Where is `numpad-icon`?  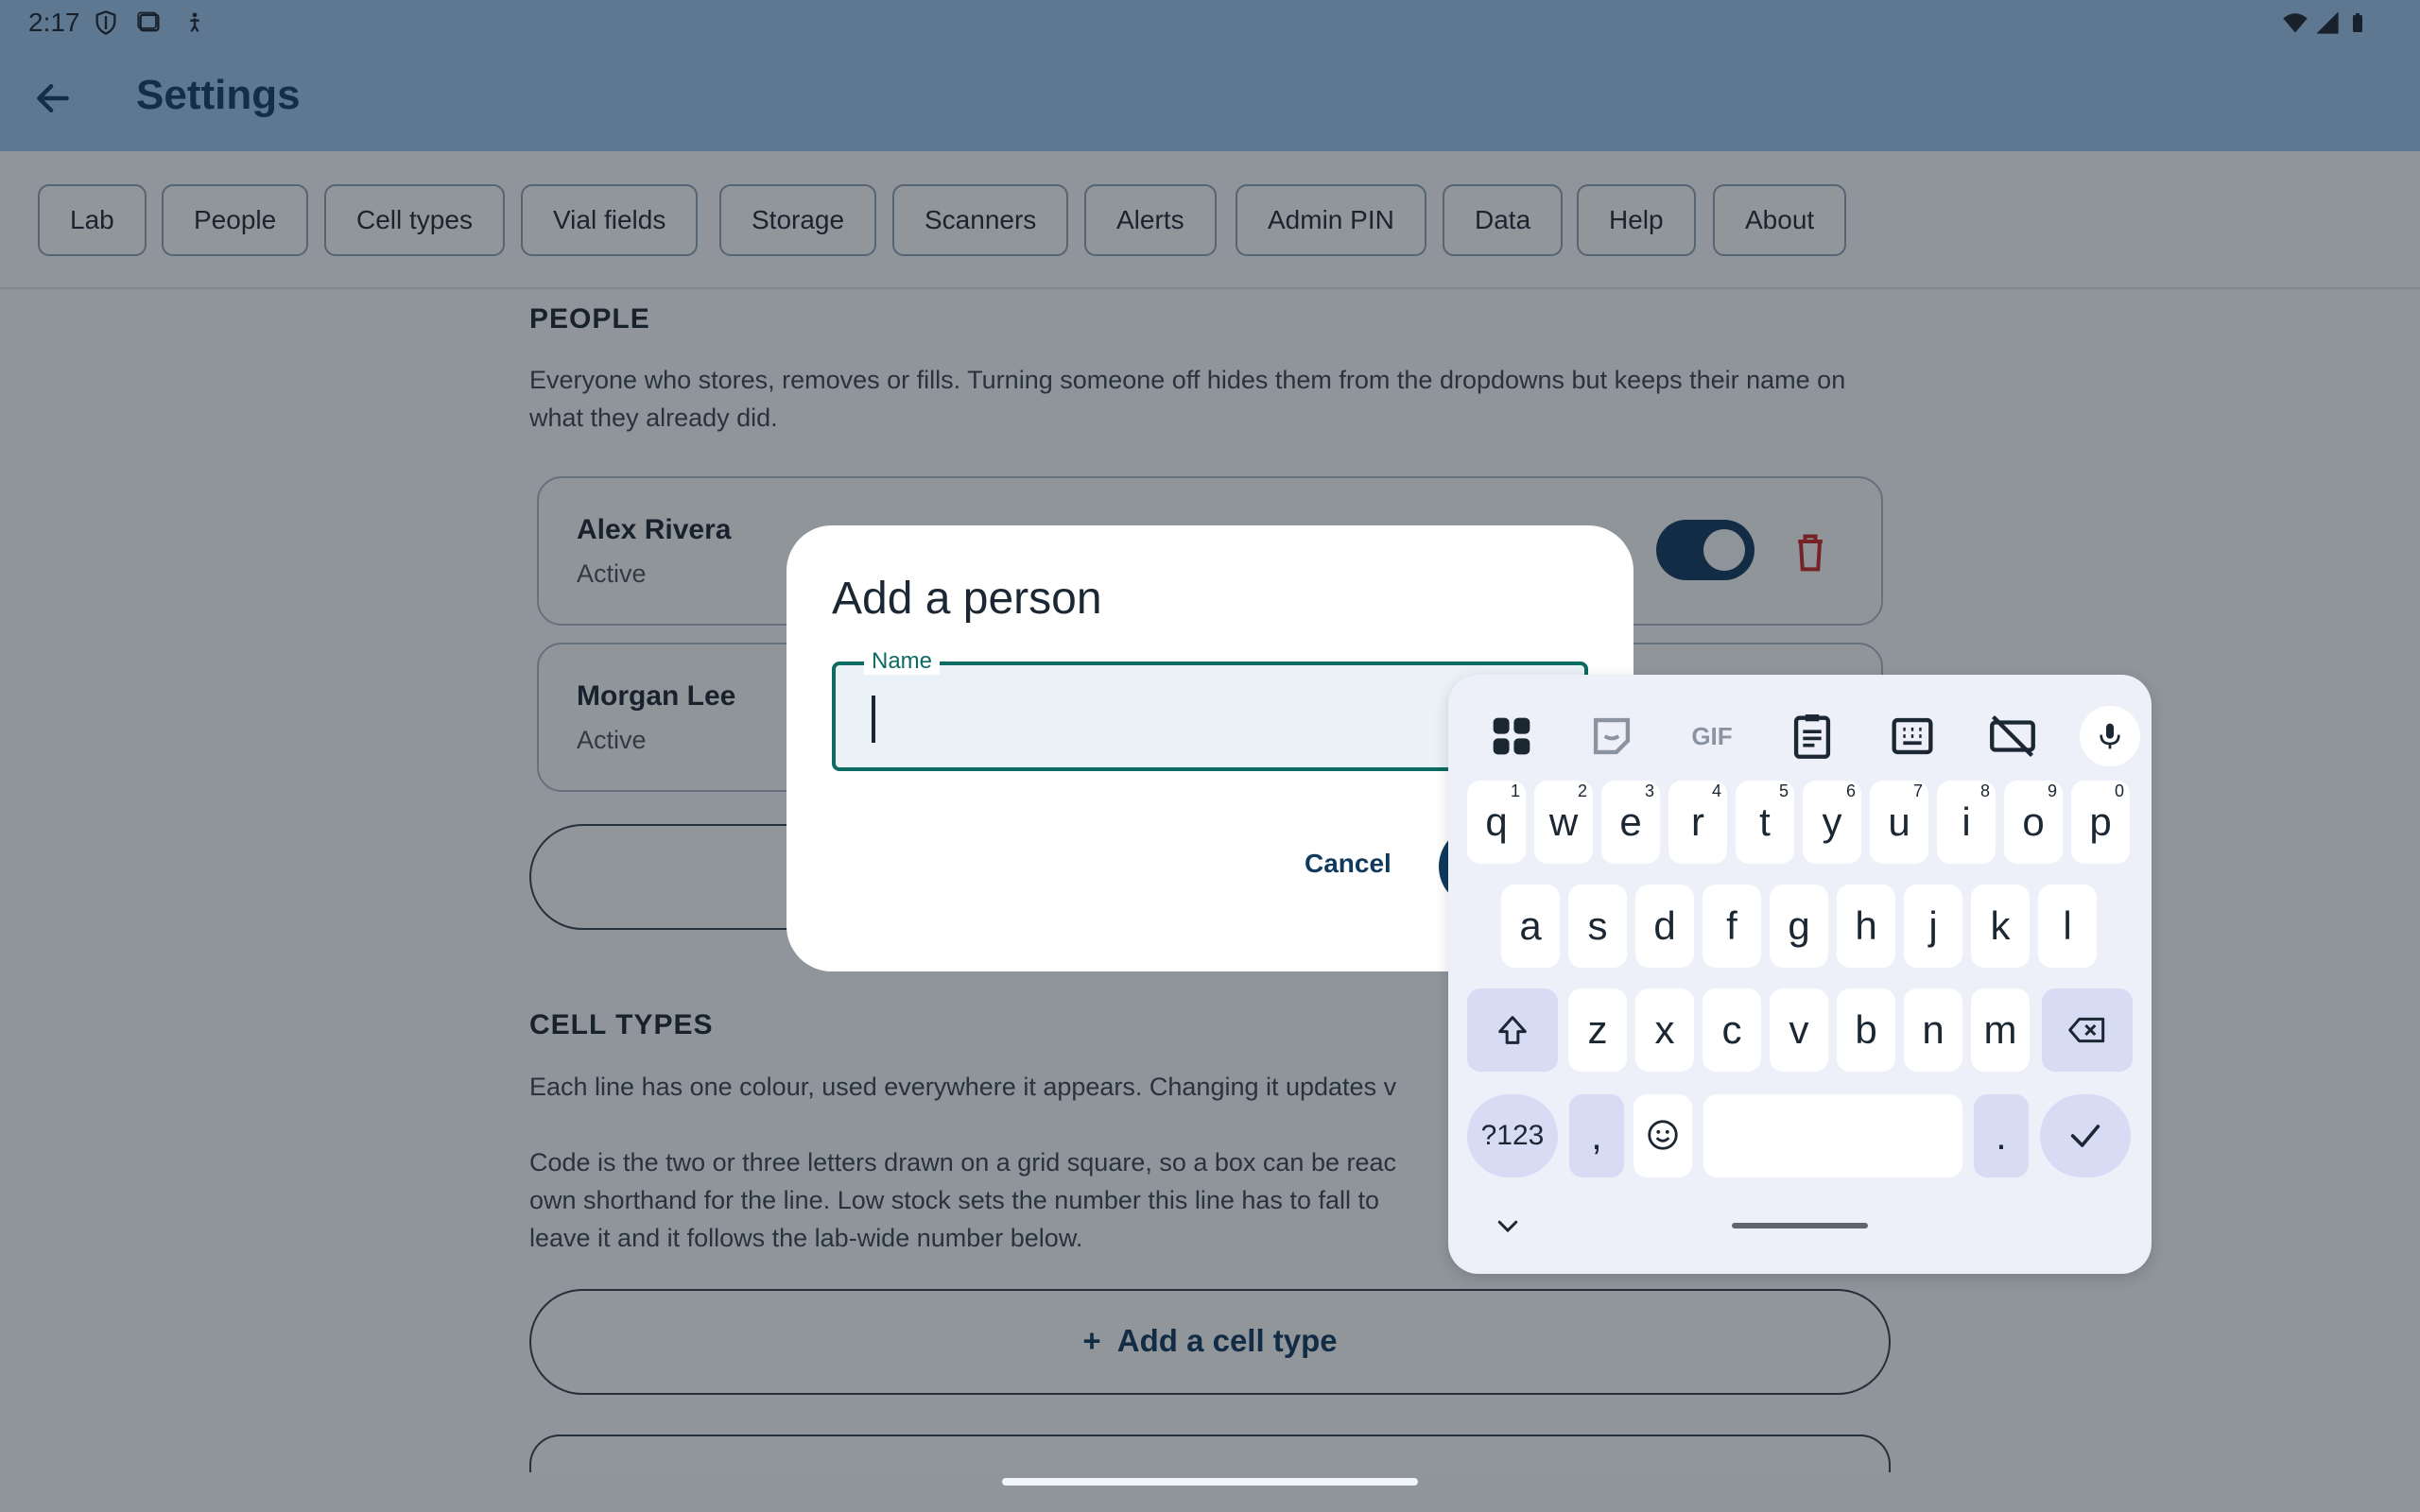 numpad-icon is located at coordinates (1912, 736).